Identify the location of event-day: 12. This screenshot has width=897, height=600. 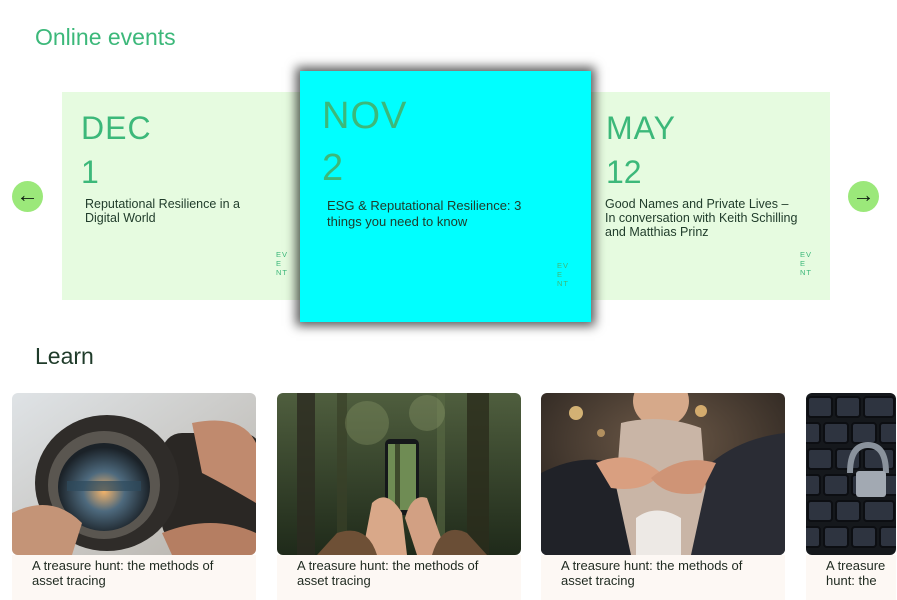
(624, 172).